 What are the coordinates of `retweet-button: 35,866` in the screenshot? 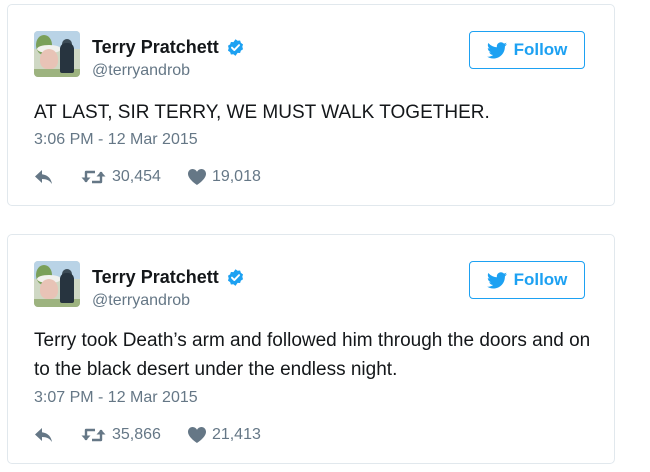 It's located at (121, 435).